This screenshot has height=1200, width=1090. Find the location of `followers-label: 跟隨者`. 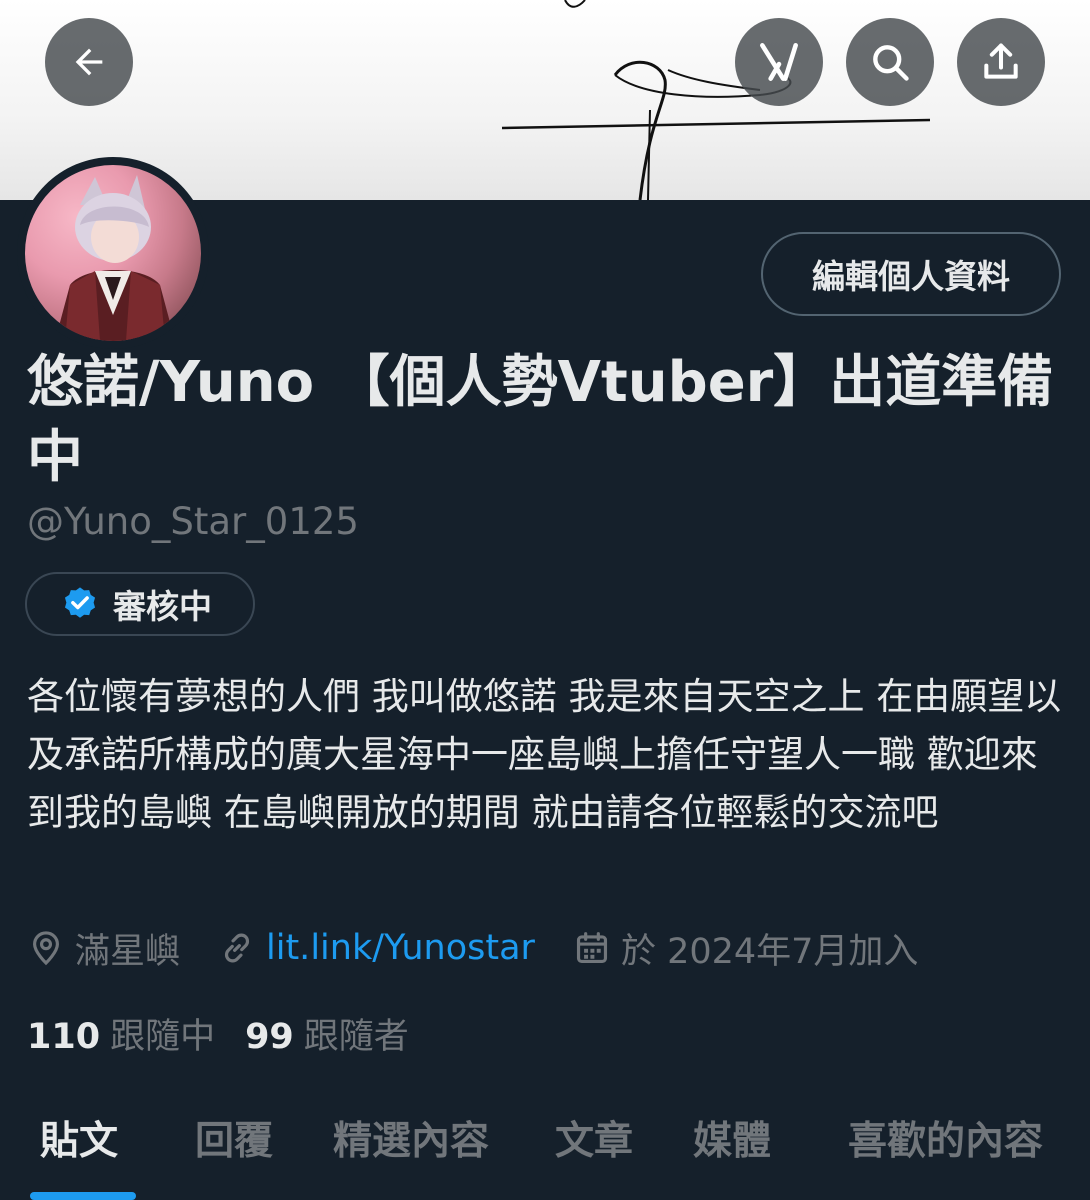

followers-label: 跟隨者 is located at coordinates (356, 1036).